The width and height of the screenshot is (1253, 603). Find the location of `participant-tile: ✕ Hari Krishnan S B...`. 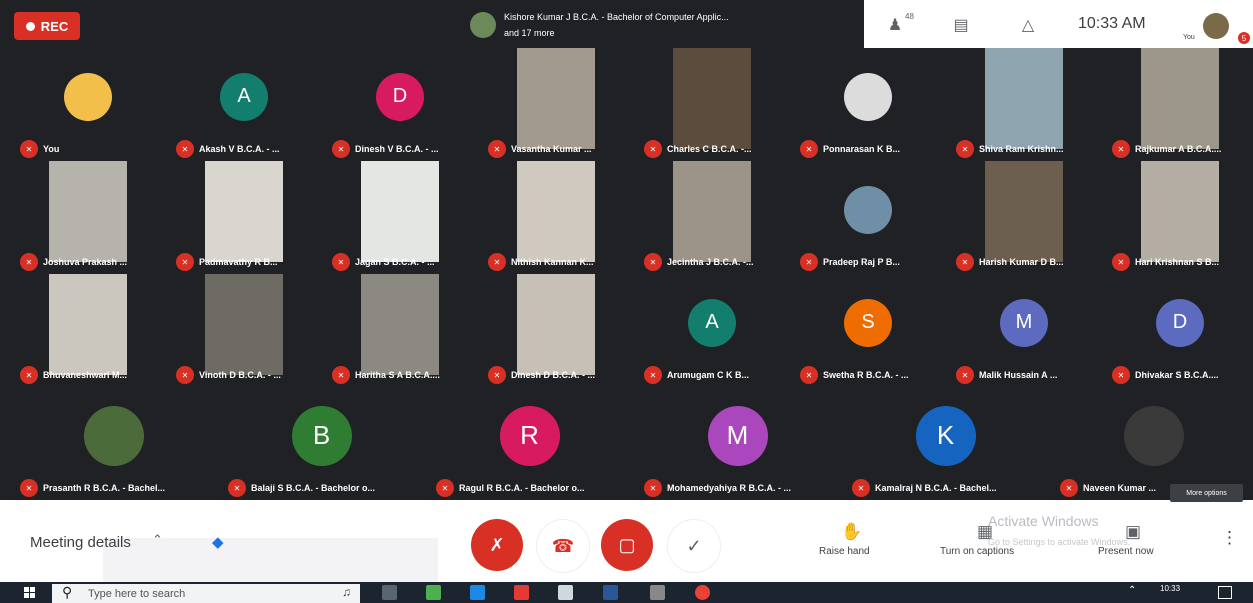

participant-tile: ✕ Hari Krishnan S B... is located at coordinates (1177, 217).